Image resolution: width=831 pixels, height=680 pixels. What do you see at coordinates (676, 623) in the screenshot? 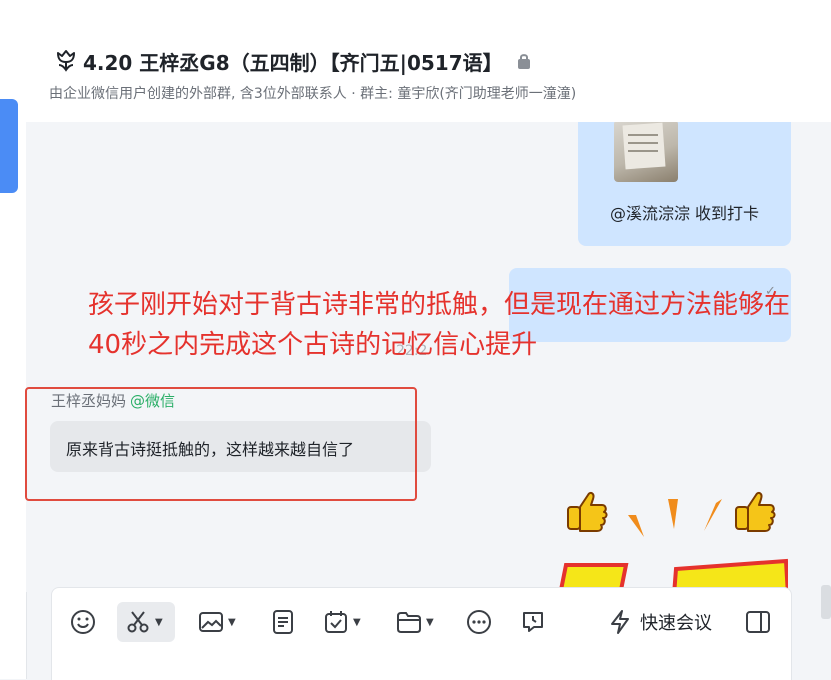
I see `quick-meeting-label: 快速会议` at bounding box center [676, 623].